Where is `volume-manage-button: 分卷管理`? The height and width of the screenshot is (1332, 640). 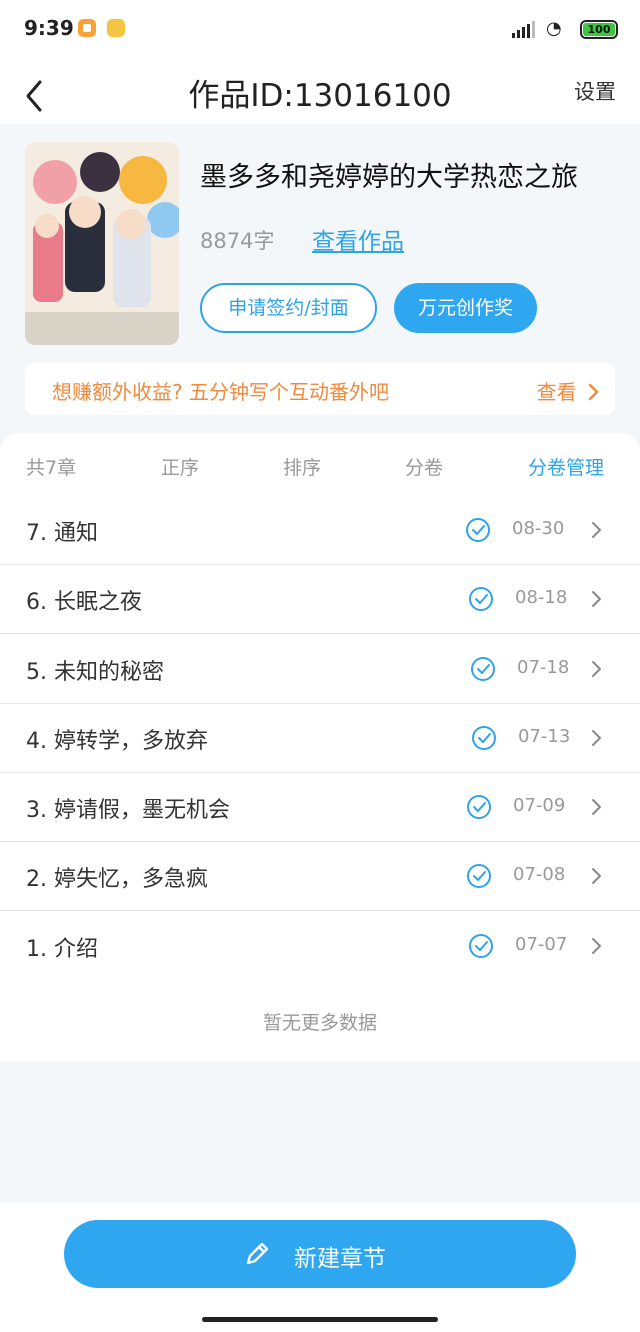
volume-manage-button: 分卷管理 is located at coordinates (566, 466).